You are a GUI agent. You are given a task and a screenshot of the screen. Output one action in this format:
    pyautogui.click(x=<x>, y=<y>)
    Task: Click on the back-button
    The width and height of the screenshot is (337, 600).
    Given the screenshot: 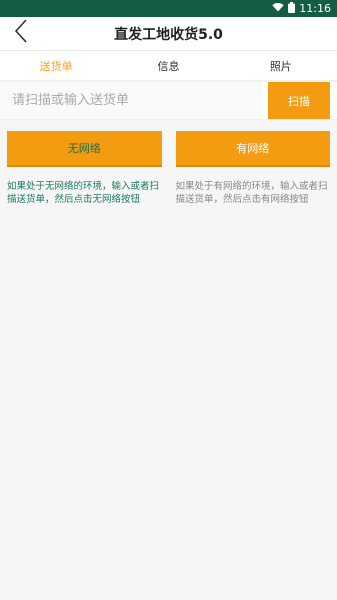 What is the action you would take?
    pyautogui.click(x=21, y=33)
    